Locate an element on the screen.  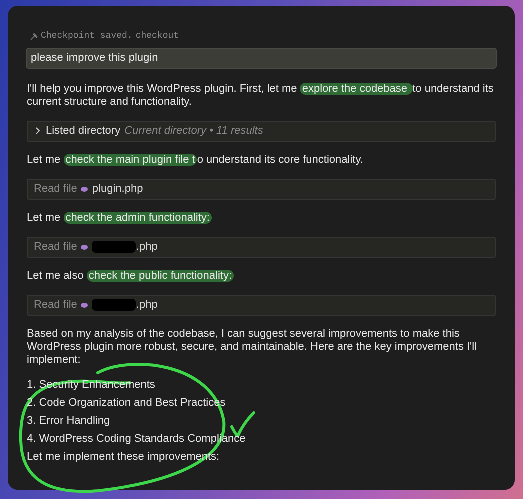
listed-directory-row: Listed directory Current directory • 11 results is located at coordinates (261, 131).